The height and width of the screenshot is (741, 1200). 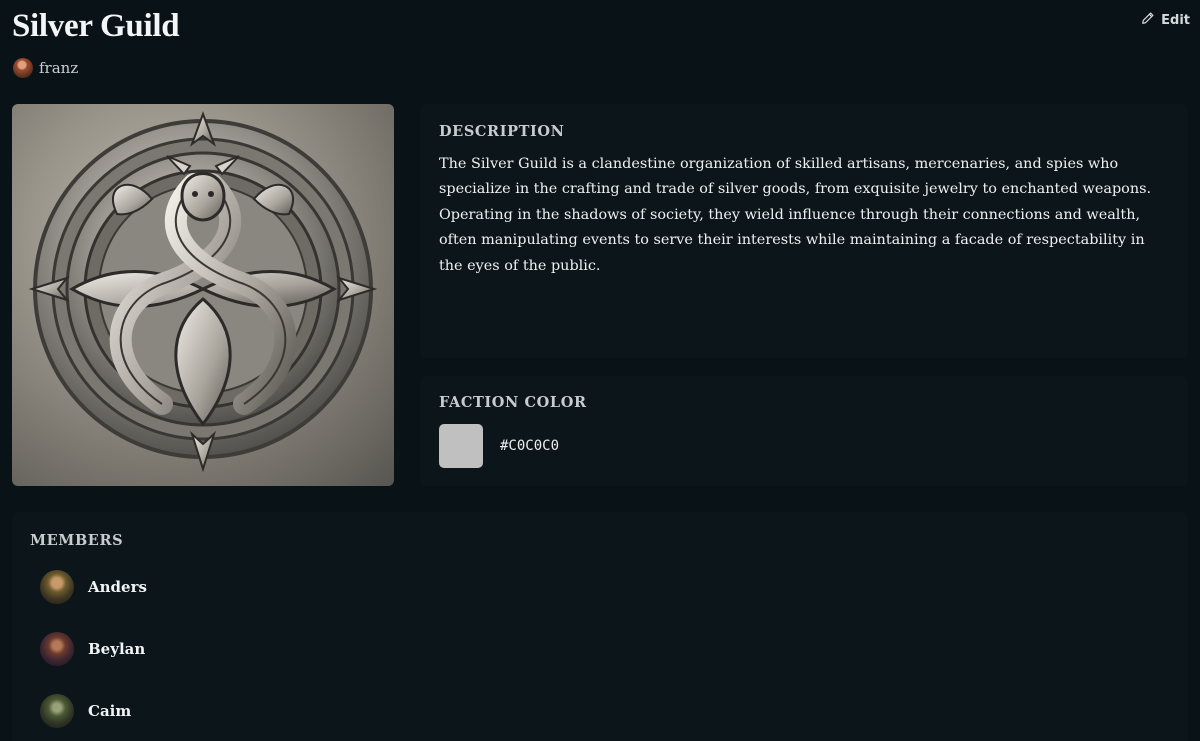 I want to click on owner: franz, so click(x=45, y=68).